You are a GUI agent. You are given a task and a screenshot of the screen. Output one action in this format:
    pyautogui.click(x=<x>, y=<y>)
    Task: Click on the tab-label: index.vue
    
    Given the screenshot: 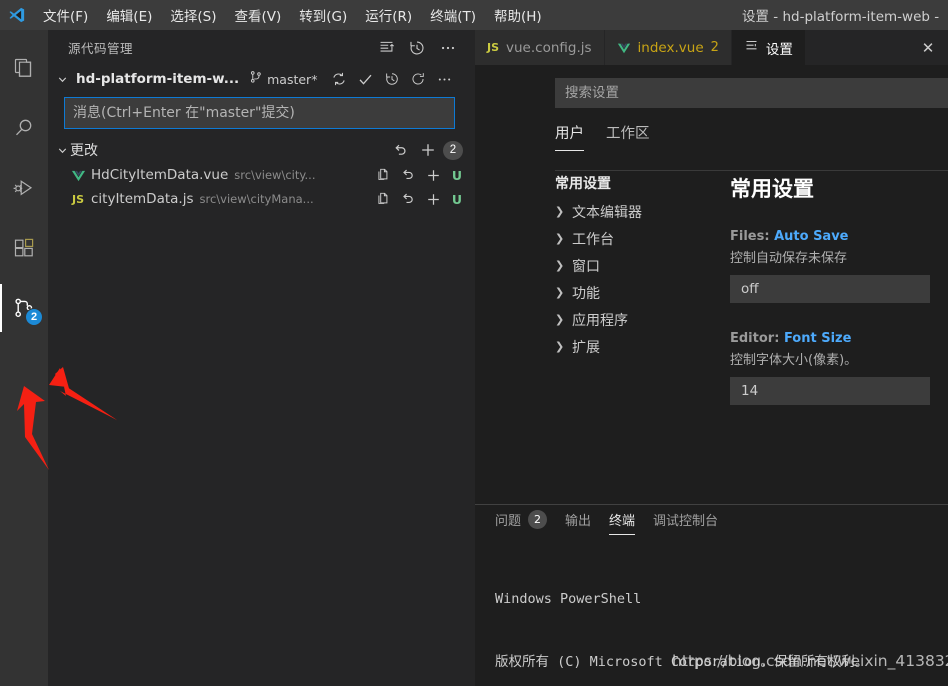 What is the action you would take?
    pyautogui.click(x=670, y=47)
    